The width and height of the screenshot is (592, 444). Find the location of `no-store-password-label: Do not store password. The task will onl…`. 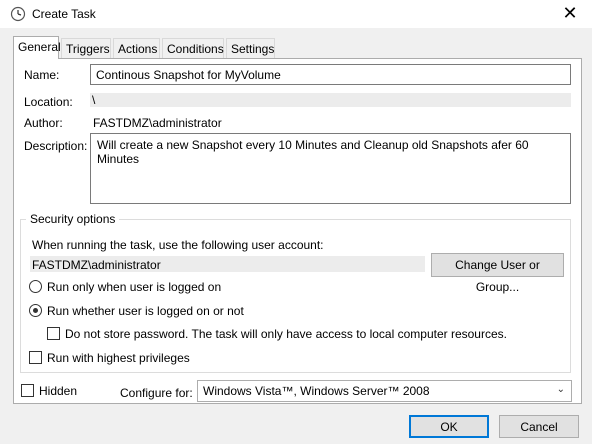

no-store-password-label: Do not store password. The task will onl… is located at coordinates (286, 334).